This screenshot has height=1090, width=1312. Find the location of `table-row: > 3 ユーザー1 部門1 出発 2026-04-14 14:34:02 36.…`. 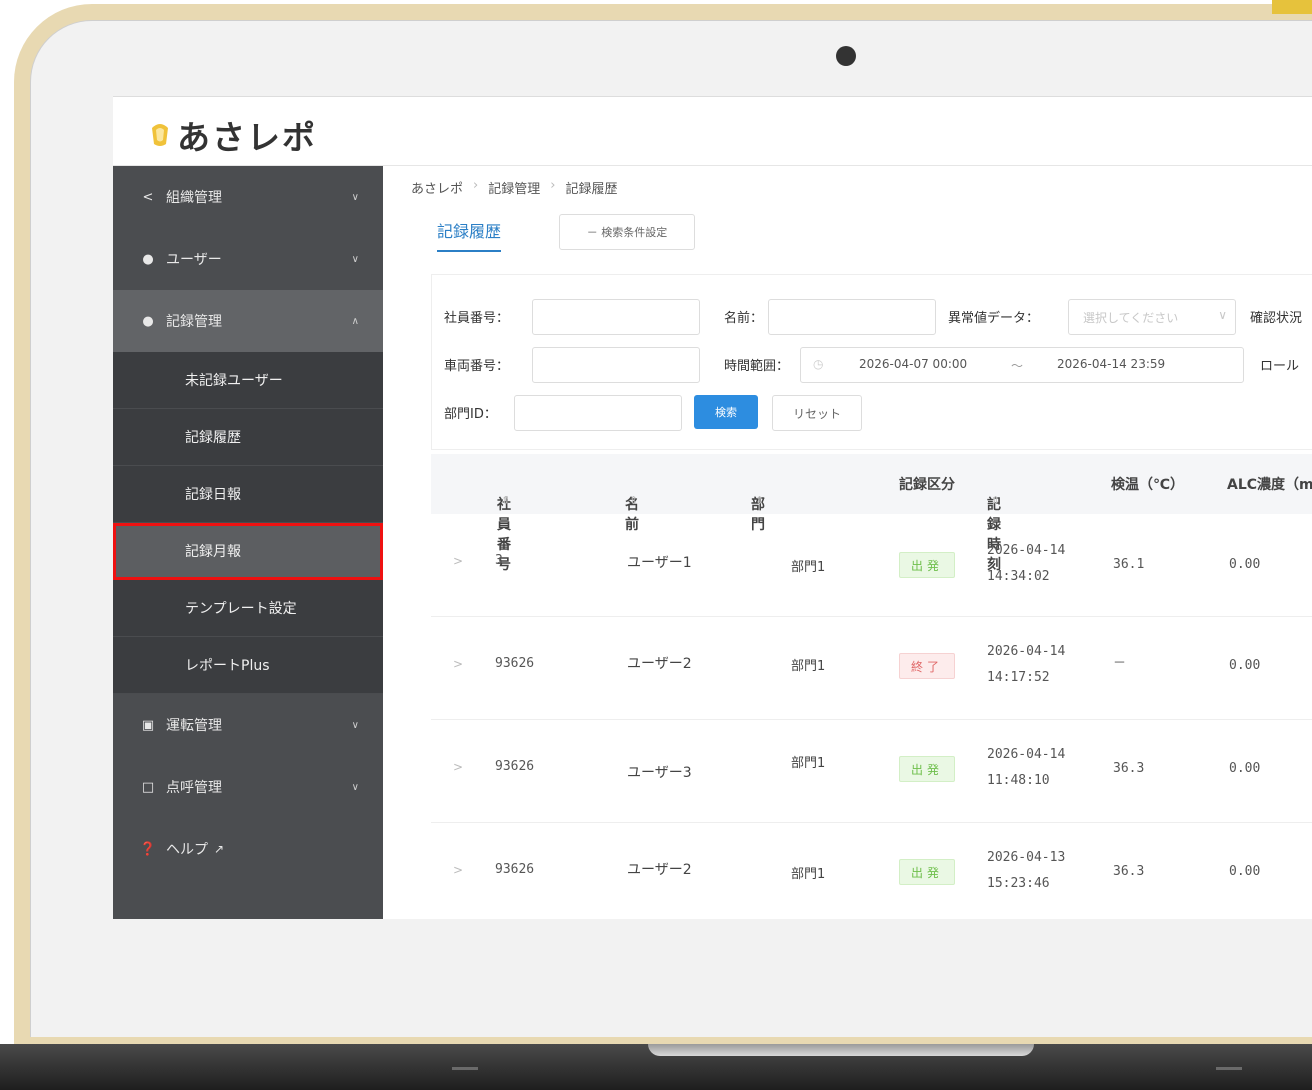

table-row: > 3 ユーザー1 部門1 出発 2026-04-14 14:34:02 36.… is located at coordinates (871, 565).